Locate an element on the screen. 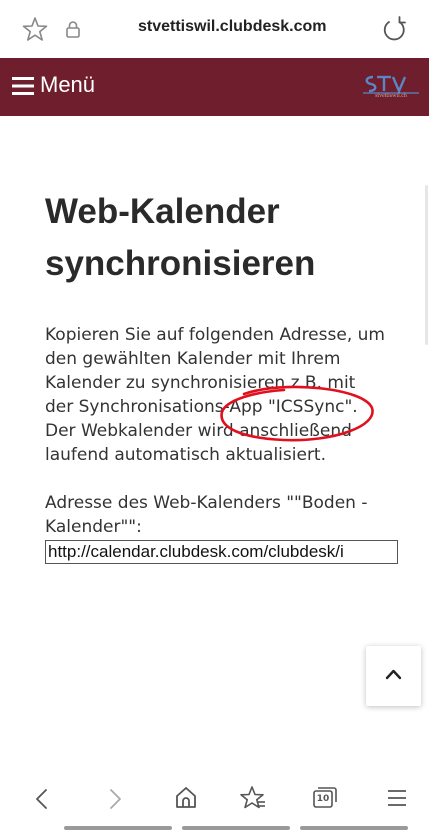 This screenshot has width=429, height=830. forward-icon is located at coordinates (116, 799).